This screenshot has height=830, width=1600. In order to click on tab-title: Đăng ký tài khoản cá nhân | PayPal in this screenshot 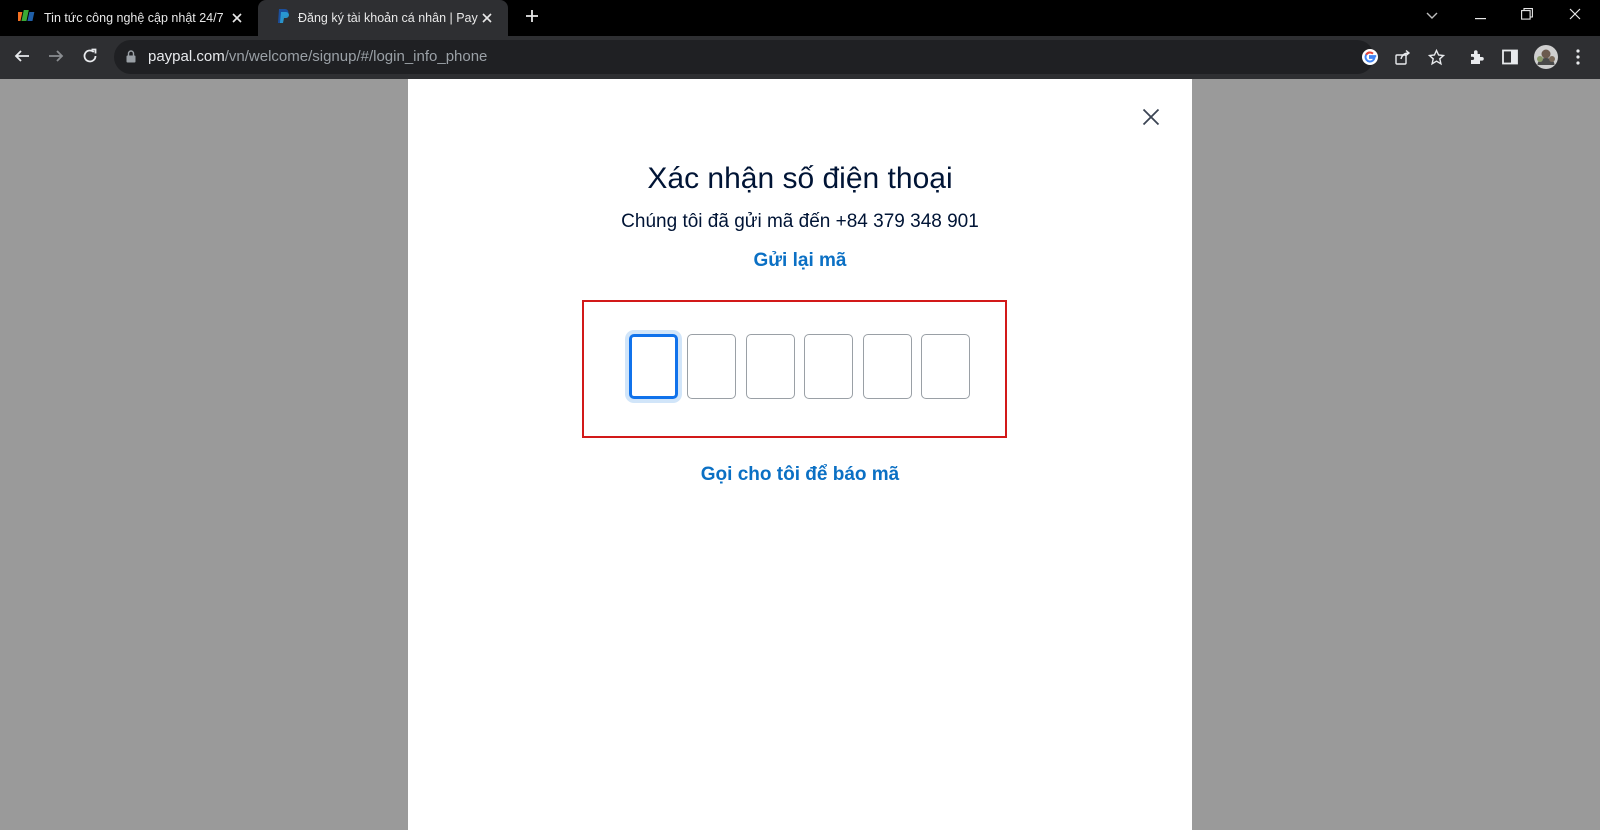, I will do `click(388, 18)`.